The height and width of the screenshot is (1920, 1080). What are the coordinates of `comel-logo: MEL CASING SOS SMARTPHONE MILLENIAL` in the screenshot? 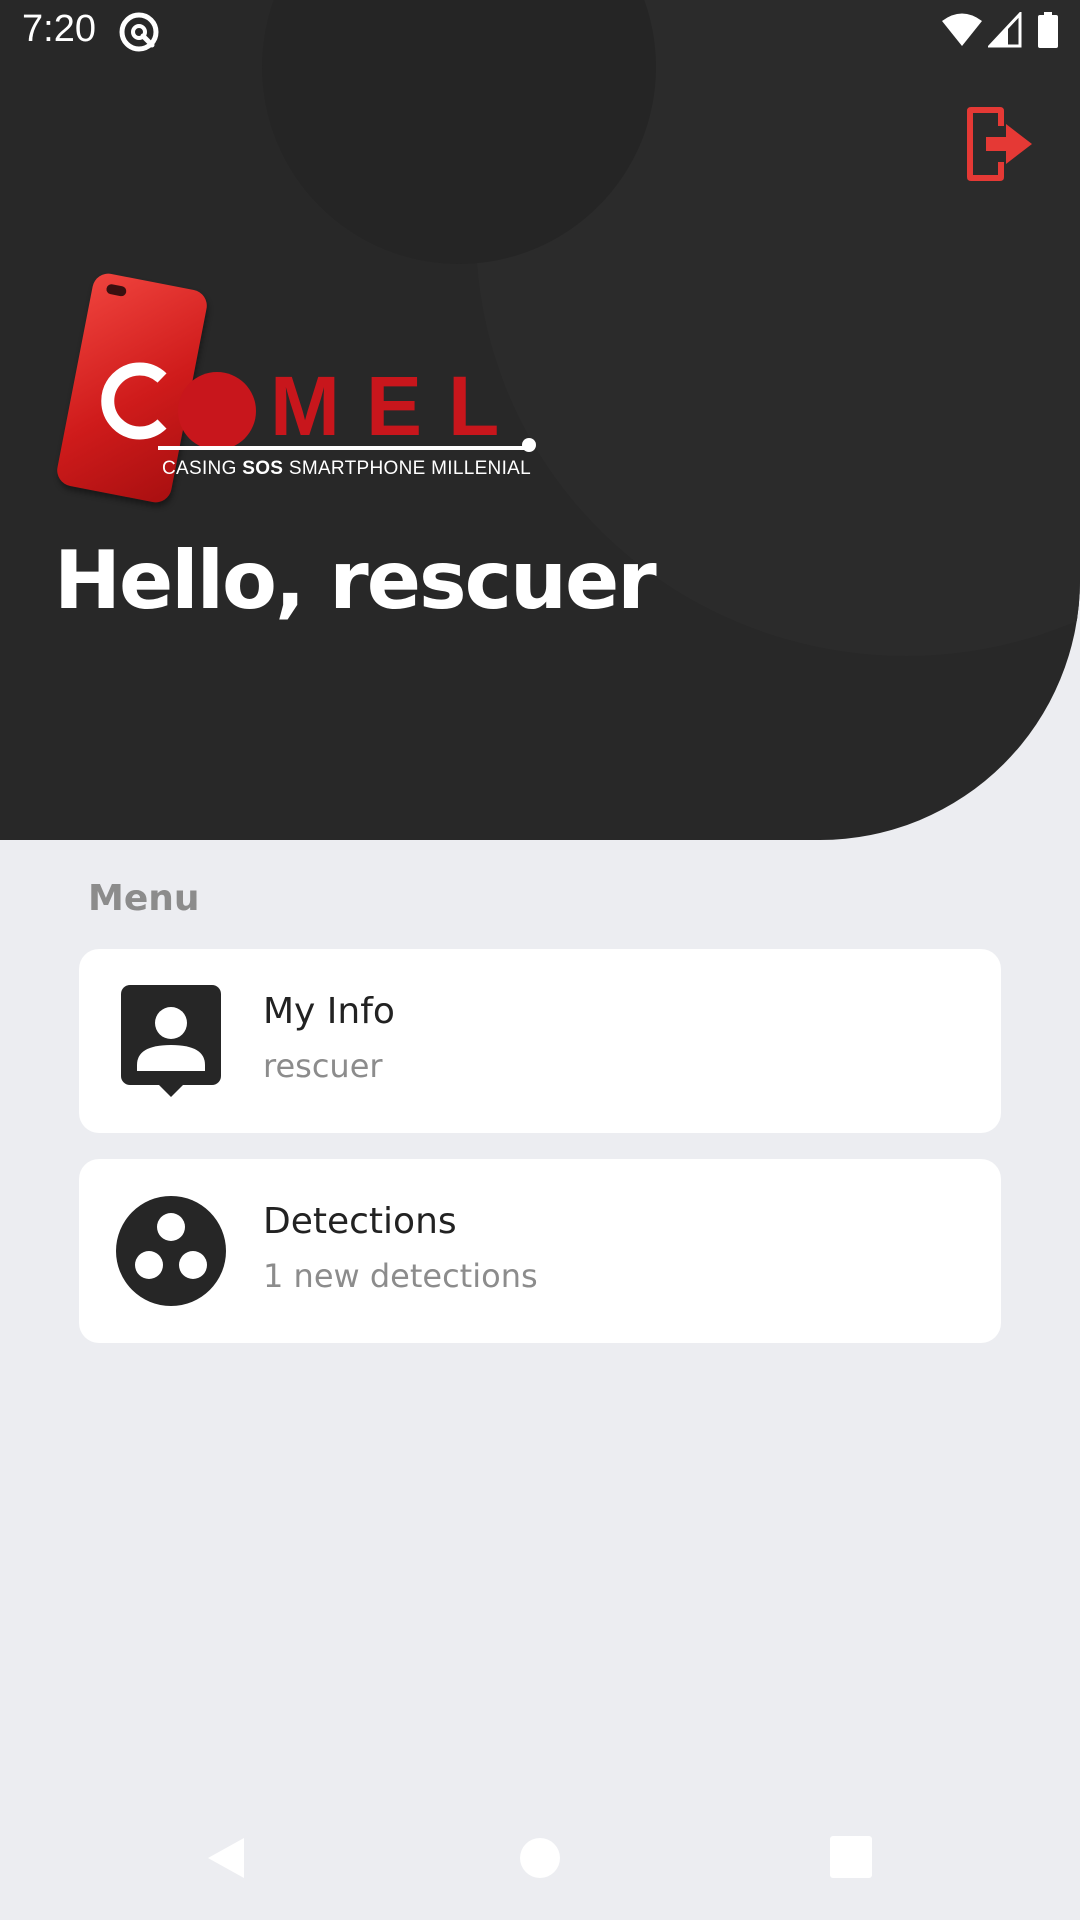 It's located at (300, 391).